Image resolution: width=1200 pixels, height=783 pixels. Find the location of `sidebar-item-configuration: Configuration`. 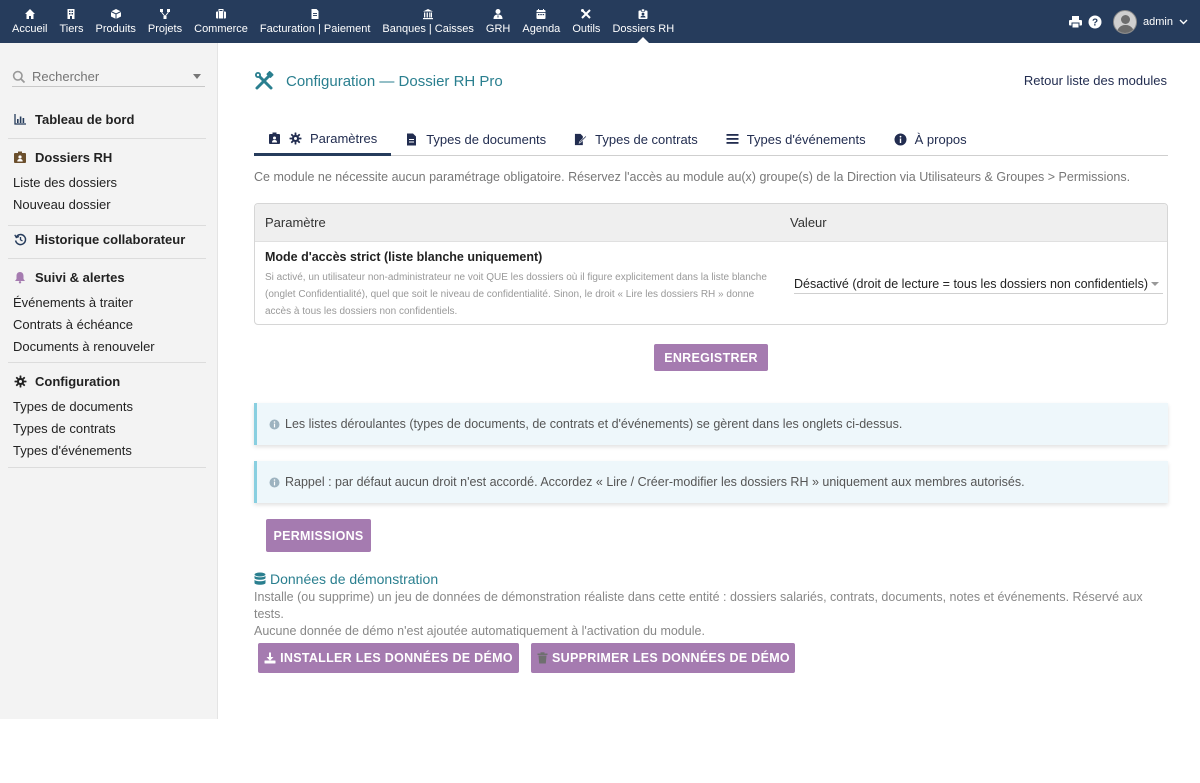

sidebar-item-configuration: Configuration is located at coordinates (109, 381).